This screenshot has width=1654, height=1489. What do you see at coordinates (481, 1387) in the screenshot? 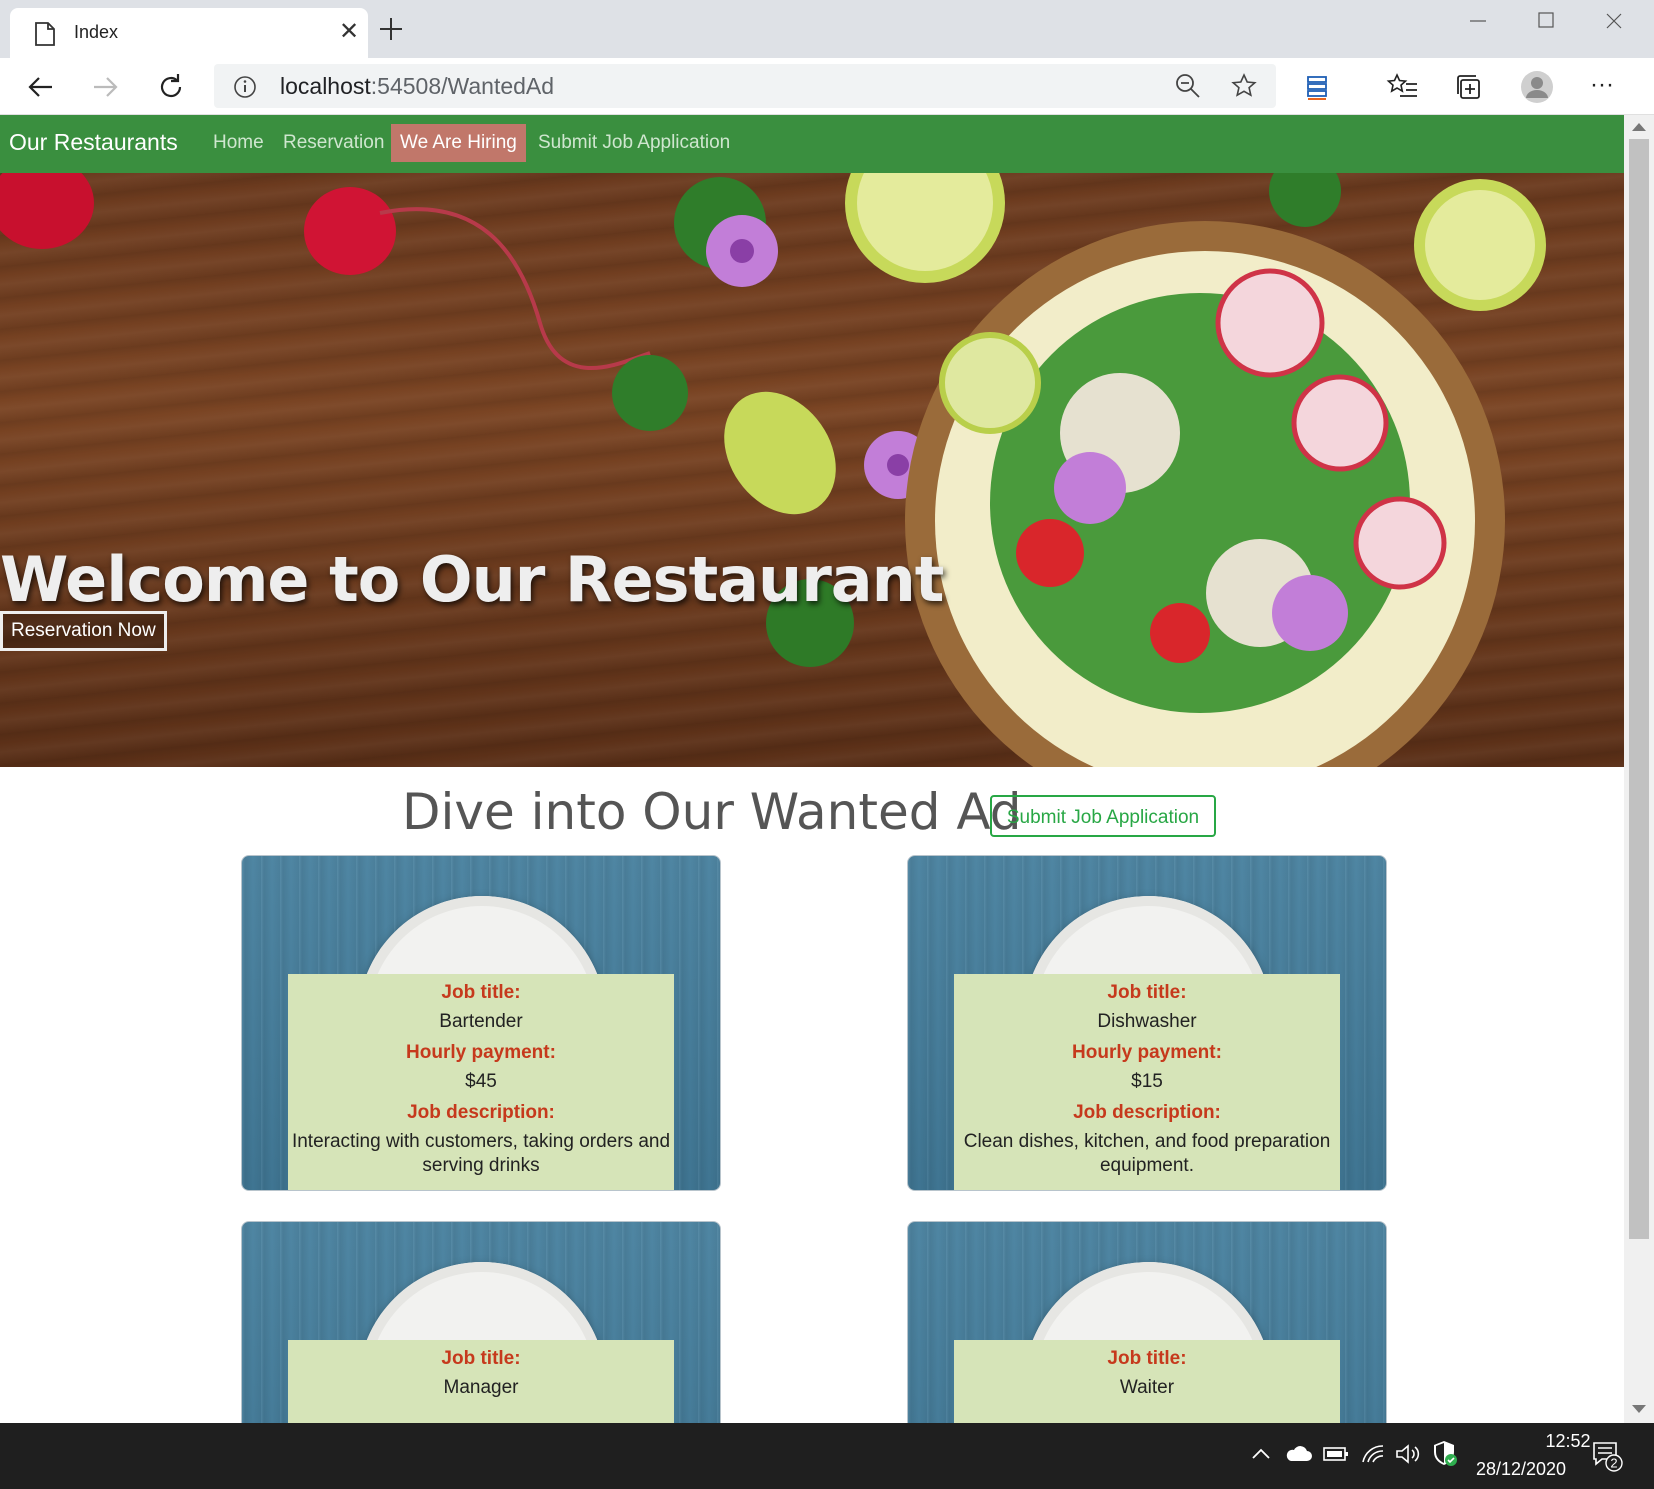
I see `job-title-value: Manager` at bounding box center [481, 1387].